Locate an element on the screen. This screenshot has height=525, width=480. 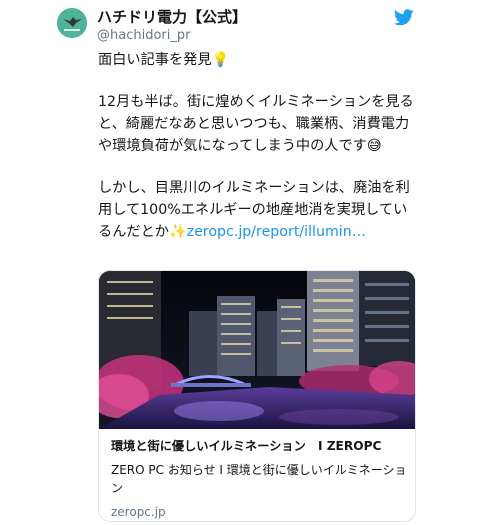
avatar is located at coordinates (72, 23).